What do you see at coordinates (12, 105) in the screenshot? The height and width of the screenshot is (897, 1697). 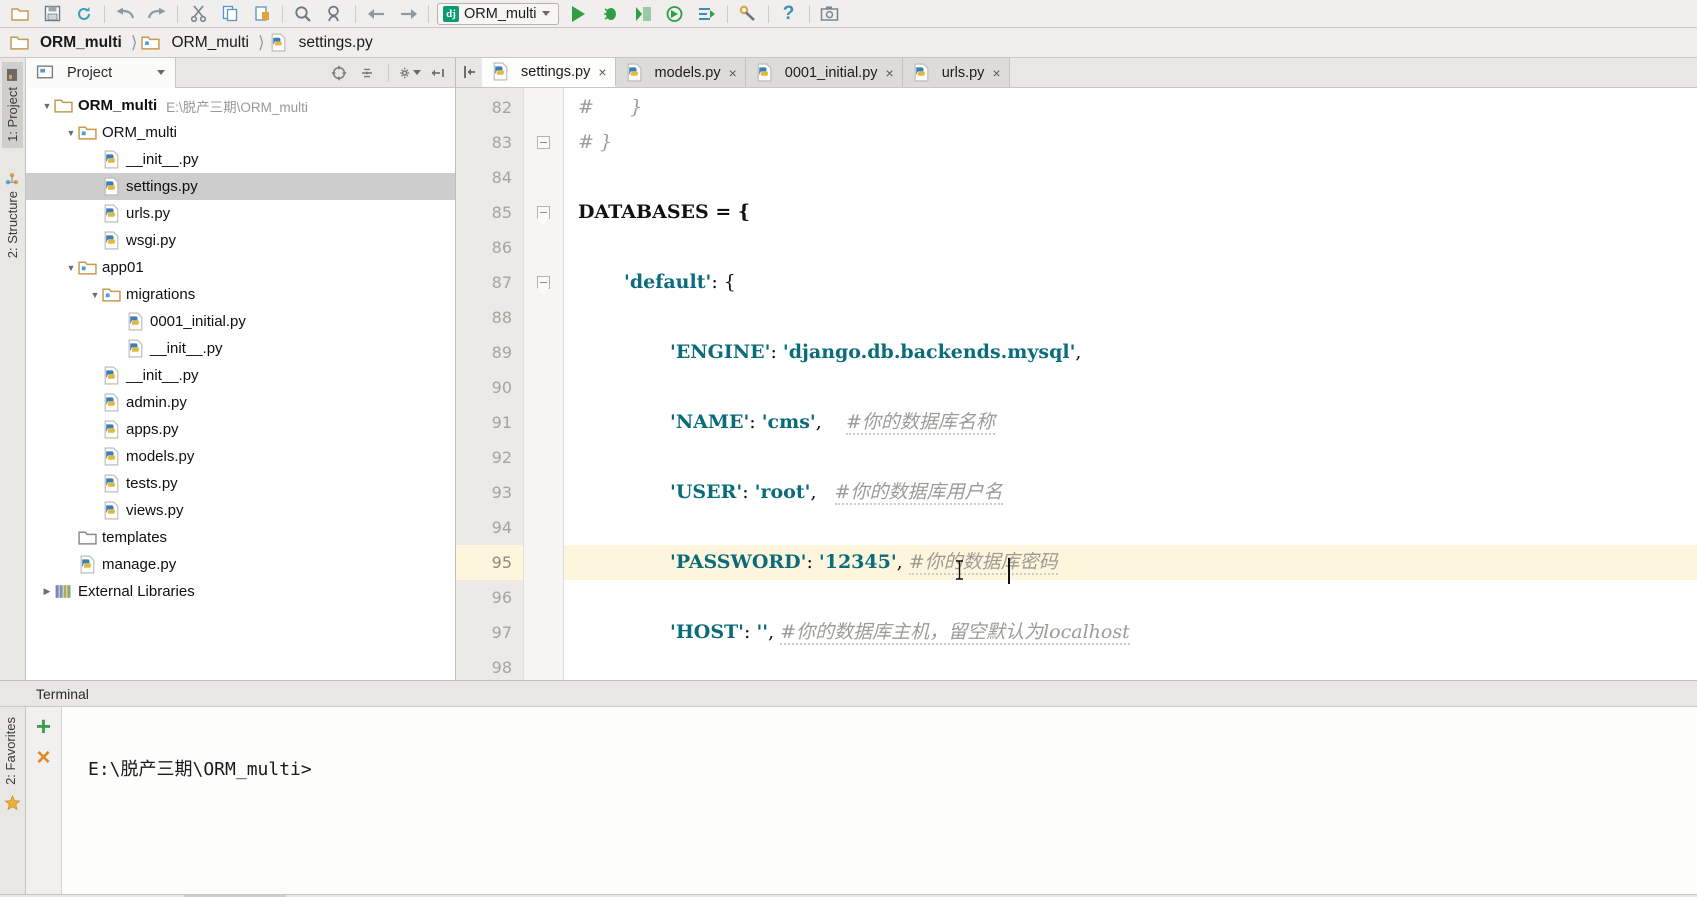 I see `sidebar-item-project: 1: Project` at bounding box center [12, 105].